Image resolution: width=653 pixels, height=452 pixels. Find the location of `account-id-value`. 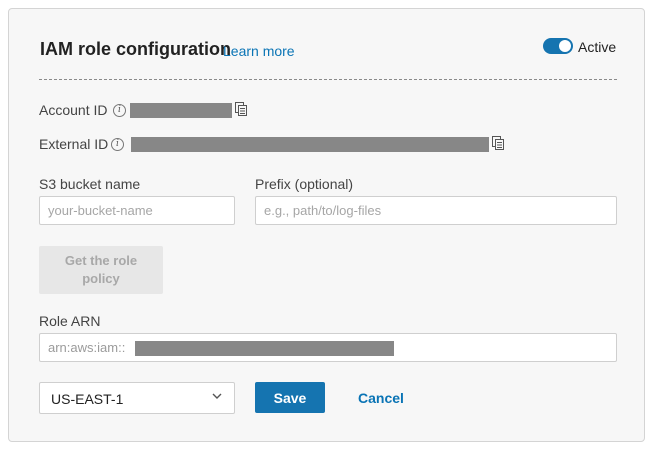

account-id-value is located at coordinates (181, 110).